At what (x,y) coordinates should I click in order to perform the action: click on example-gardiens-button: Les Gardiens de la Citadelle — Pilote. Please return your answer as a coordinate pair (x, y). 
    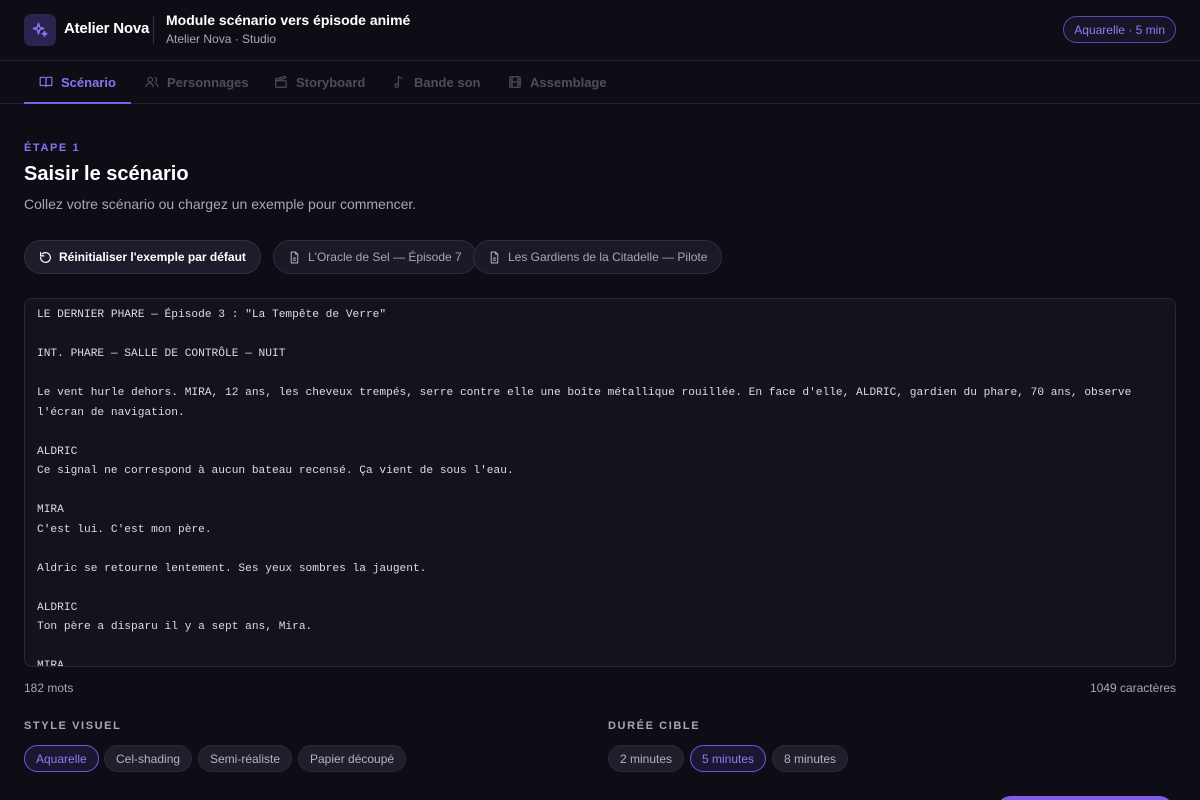
    Looking at the image, I should click on (598, 257).